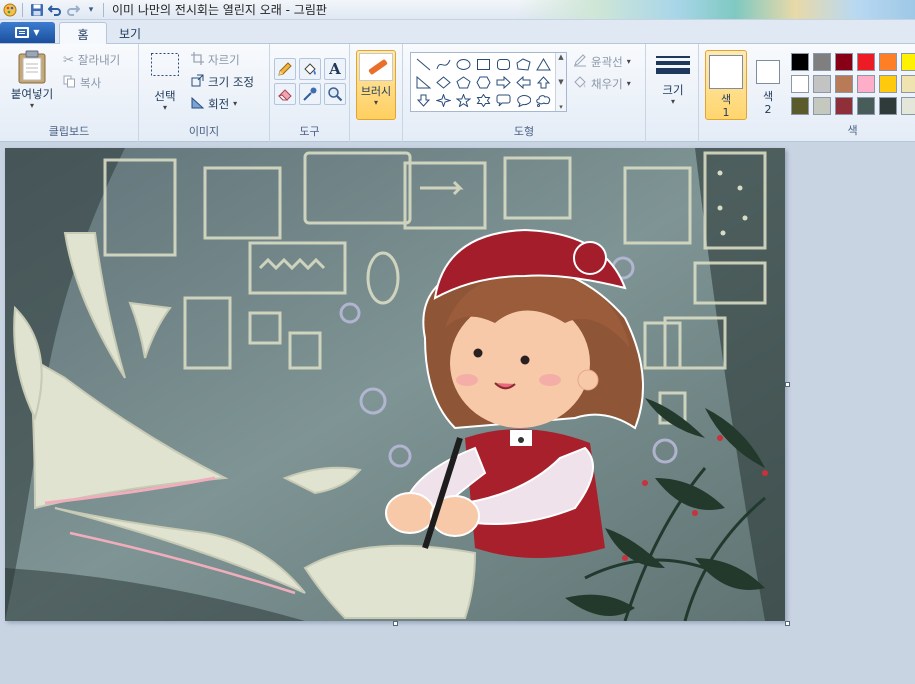 The image size is (915, 684). What do you see at coordinates (310, 94) in the screenshot?
I see `color-picker-icon` at bounding box center [310, 94].